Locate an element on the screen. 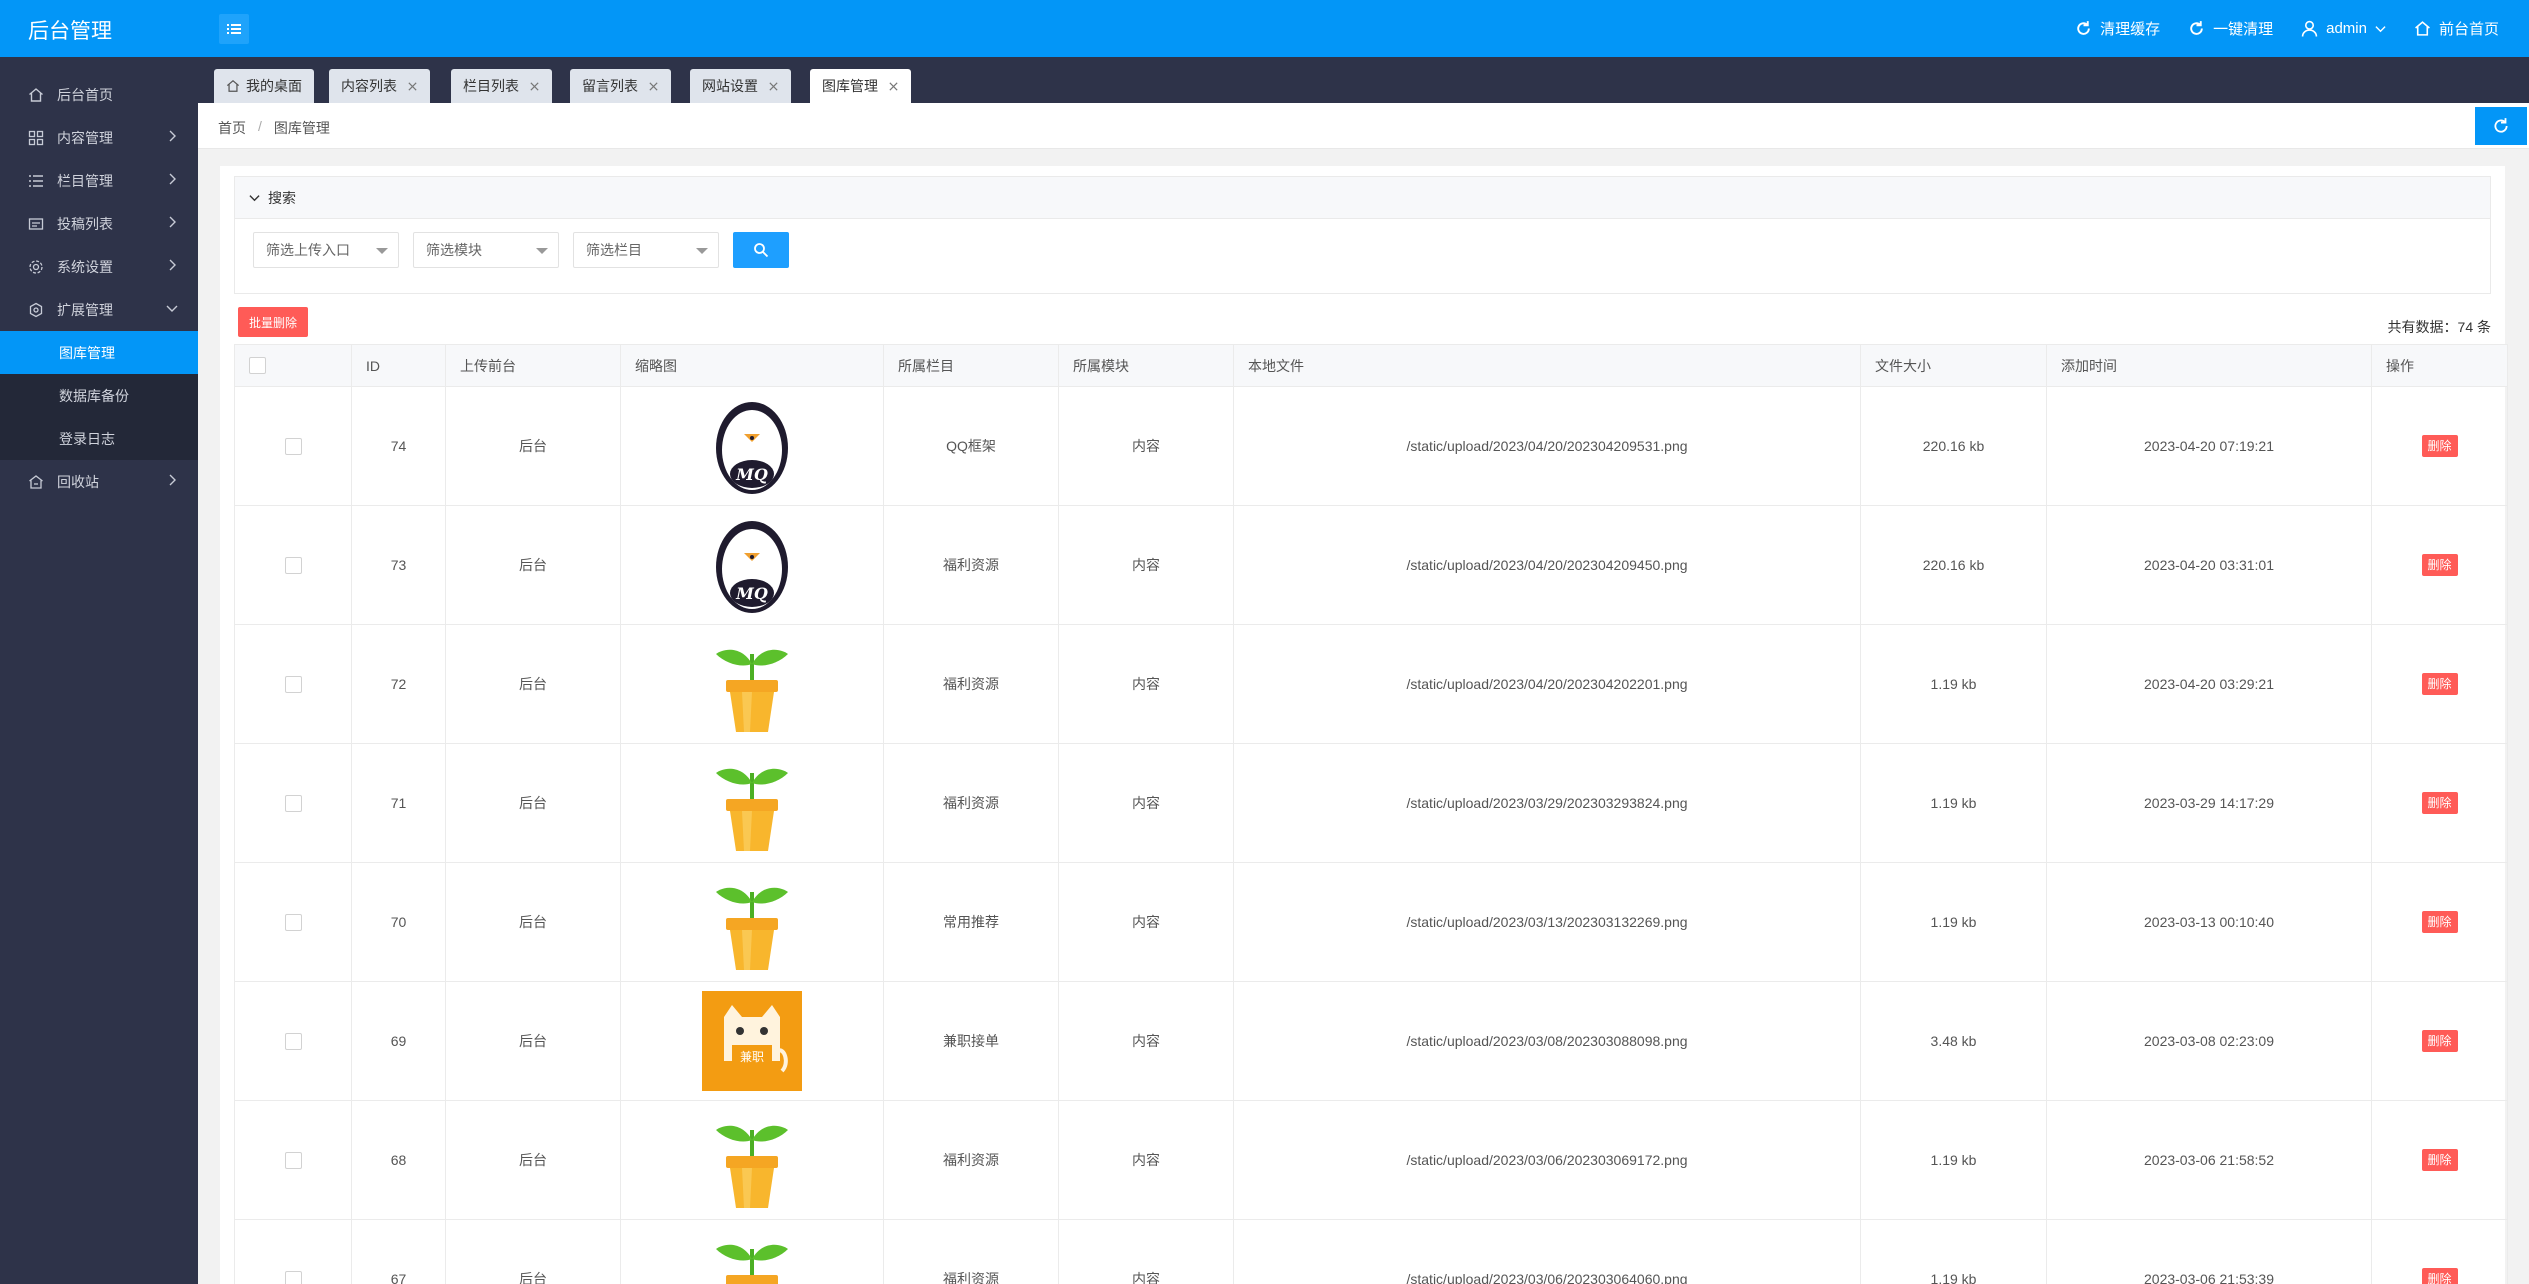  search-icon is located at coordinates (761, 250).